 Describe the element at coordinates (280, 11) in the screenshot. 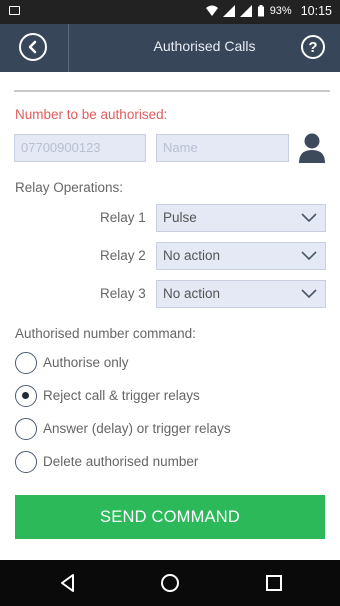

I see `battery-percent: 93%` at that location.